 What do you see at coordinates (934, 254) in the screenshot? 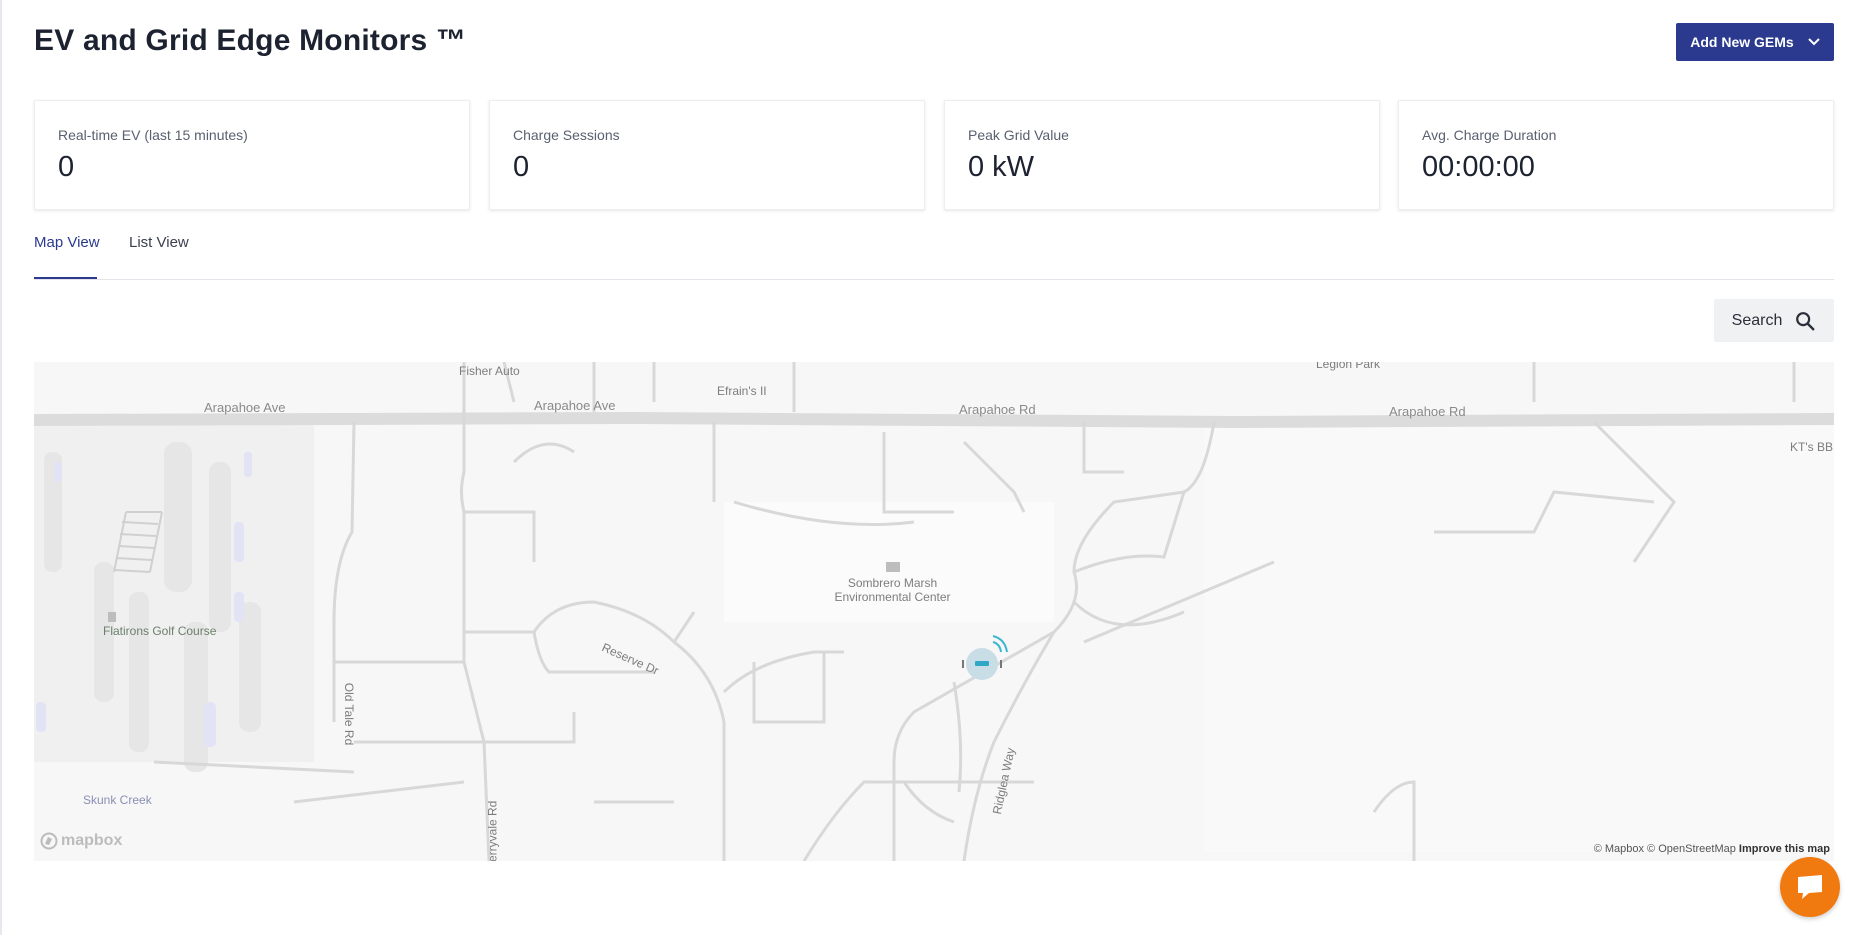
I see `view-tabs: Map View List View` at bounding box center [934, 254].